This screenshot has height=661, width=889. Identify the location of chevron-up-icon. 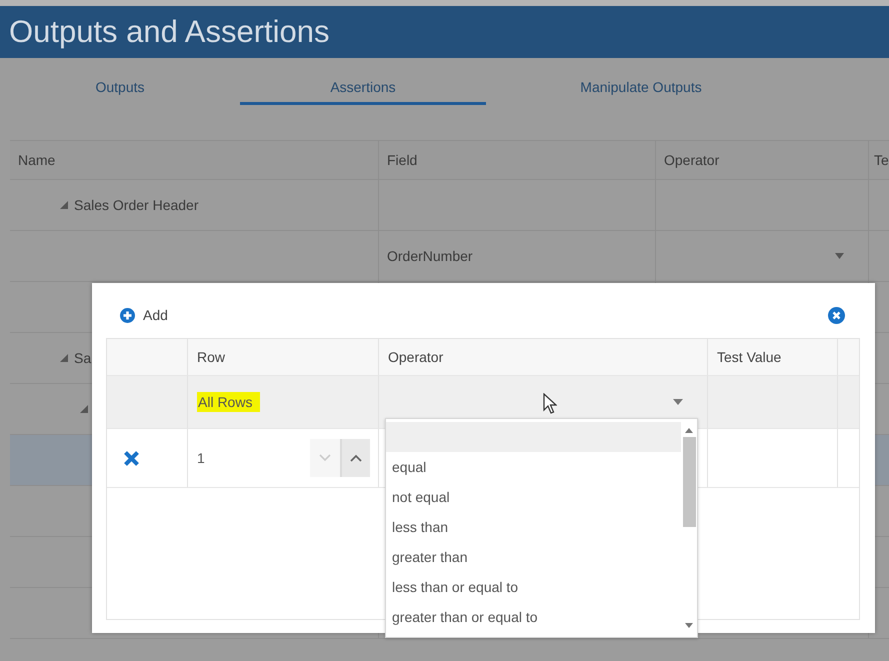
(356, 458).